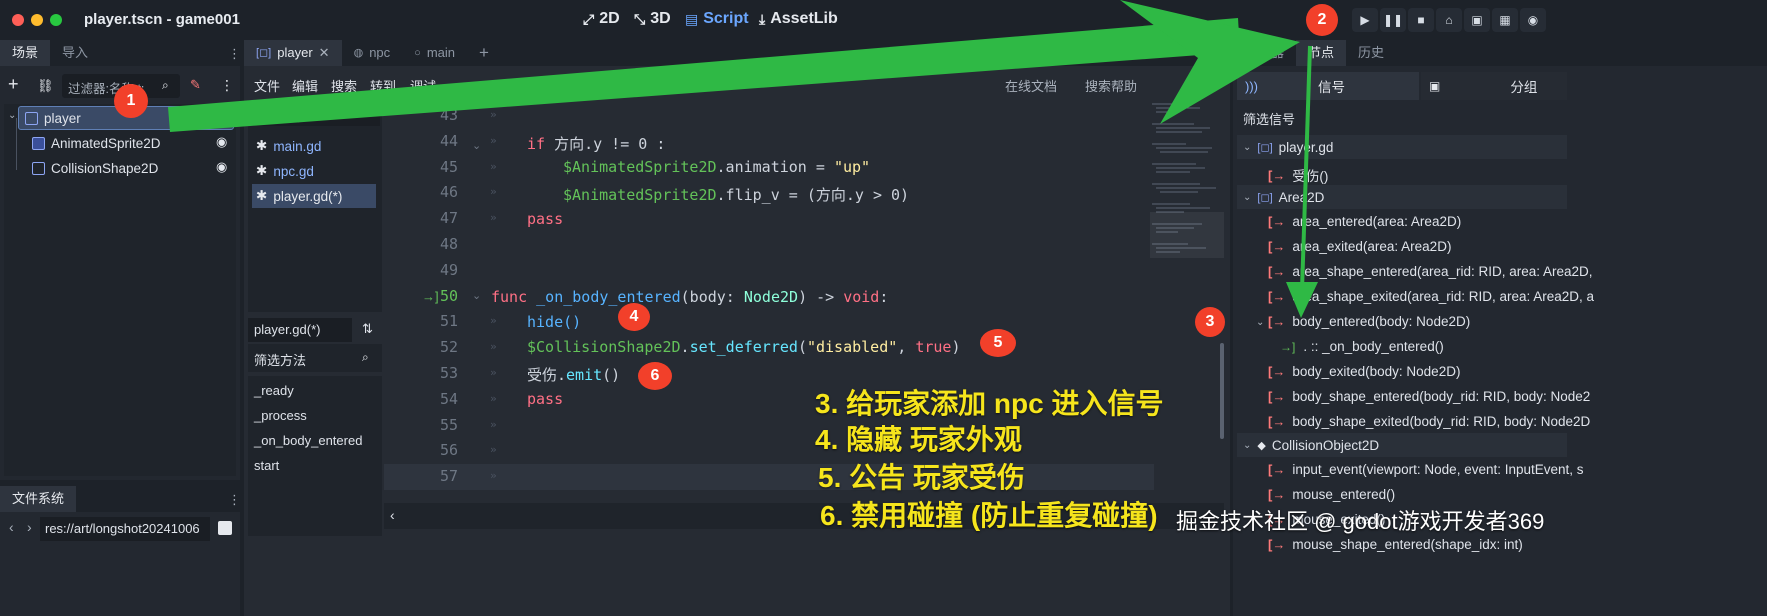 The image size is (1767, 616). I want to click on arrow-to-body-entered, so click(1306, 168).